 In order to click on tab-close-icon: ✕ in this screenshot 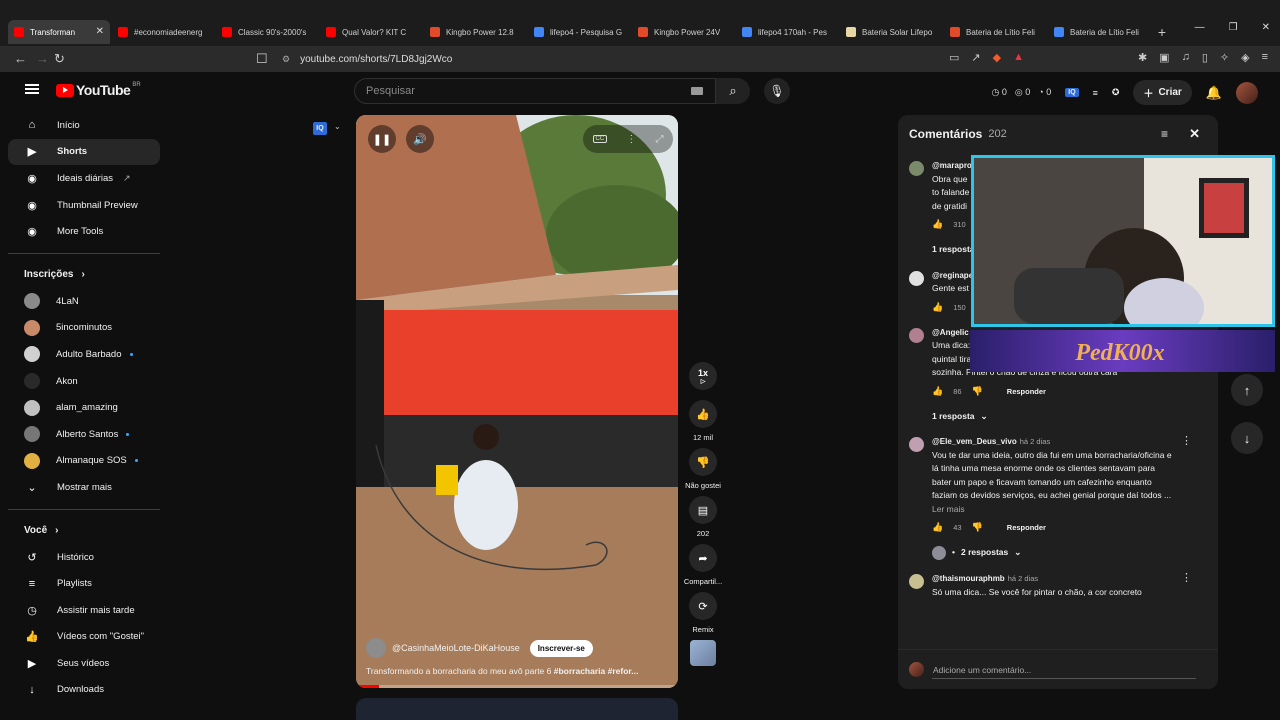, I will do `click(100, 31)`.